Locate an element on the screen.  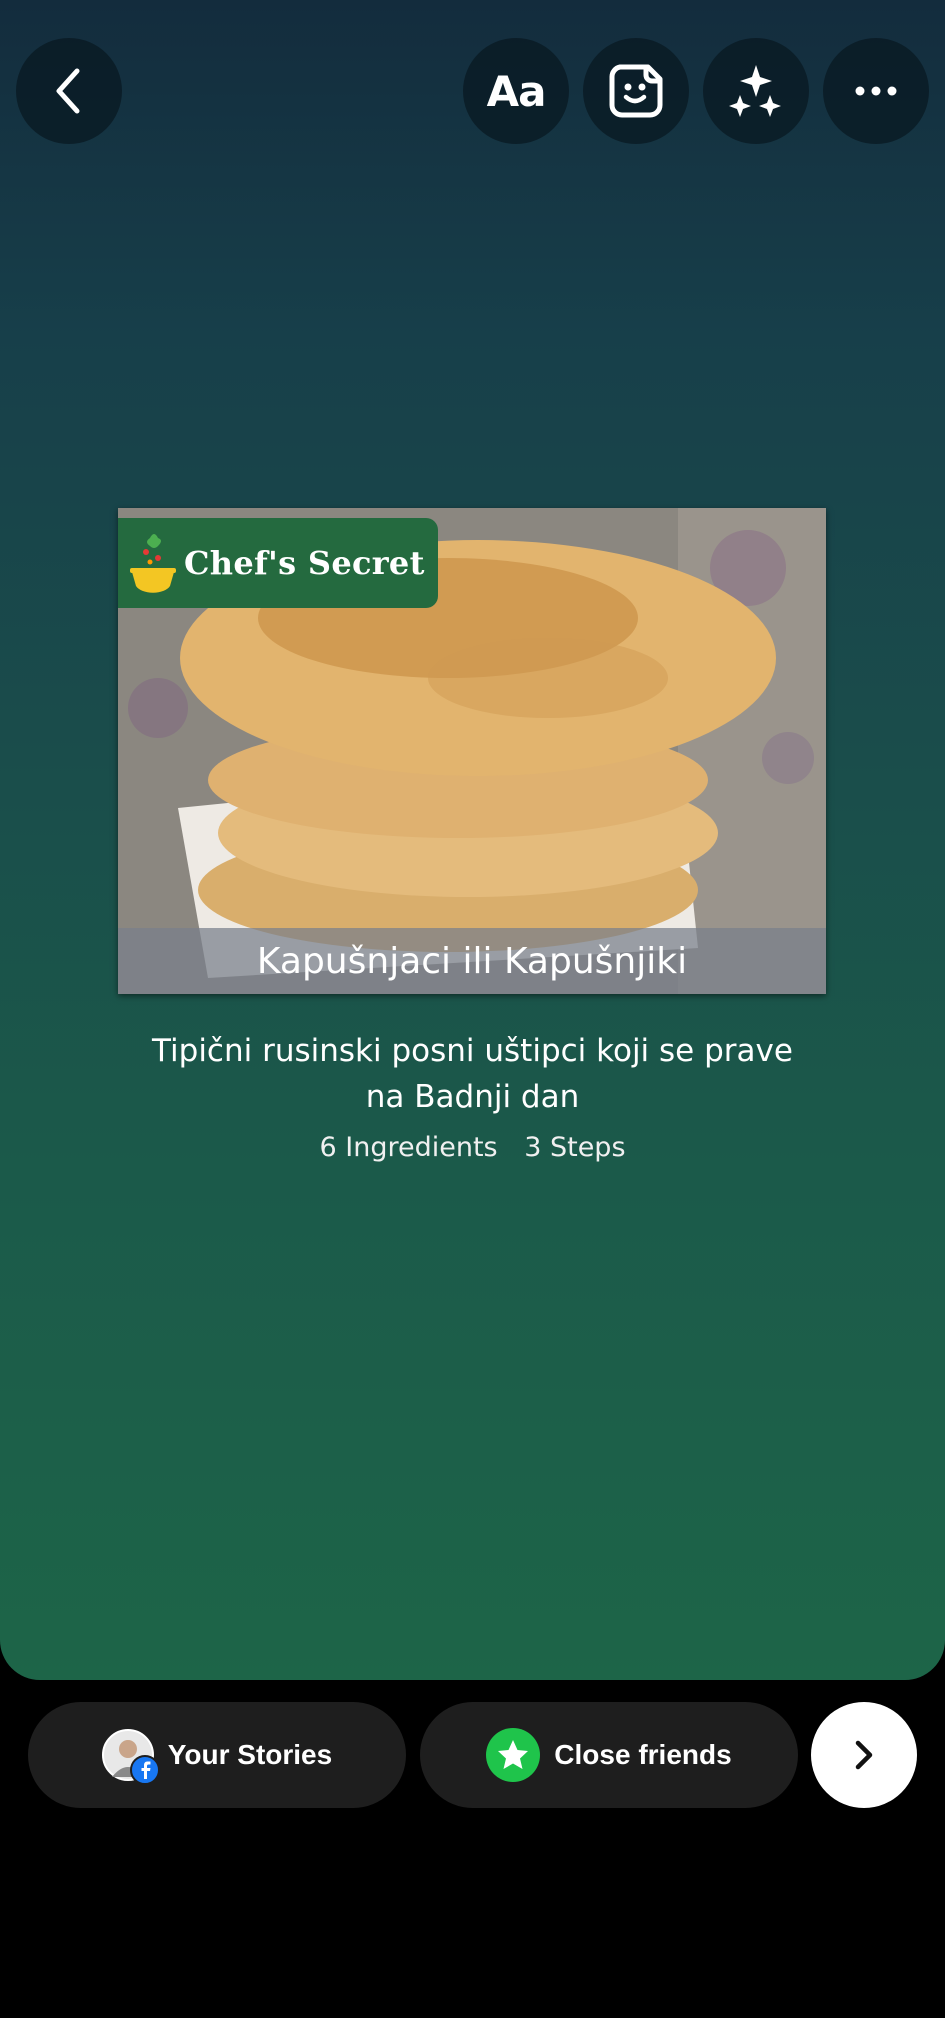
more-options-button is located at coordinates (876, 91).